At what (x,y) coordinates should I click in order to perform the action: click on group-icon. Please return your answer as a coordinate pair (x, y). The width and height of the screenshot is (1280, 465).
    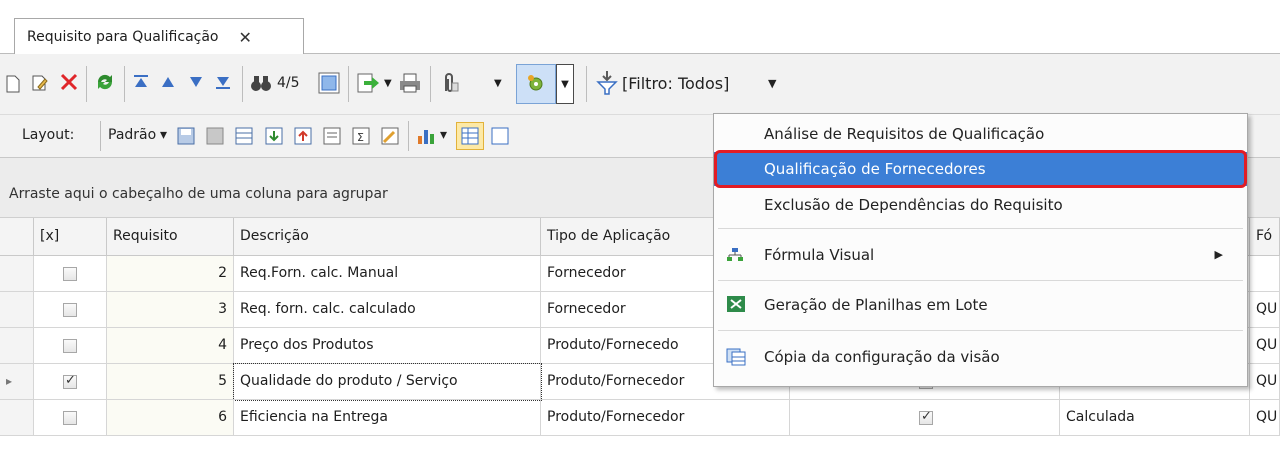
    Looking at the image, I should click on (332, 136).